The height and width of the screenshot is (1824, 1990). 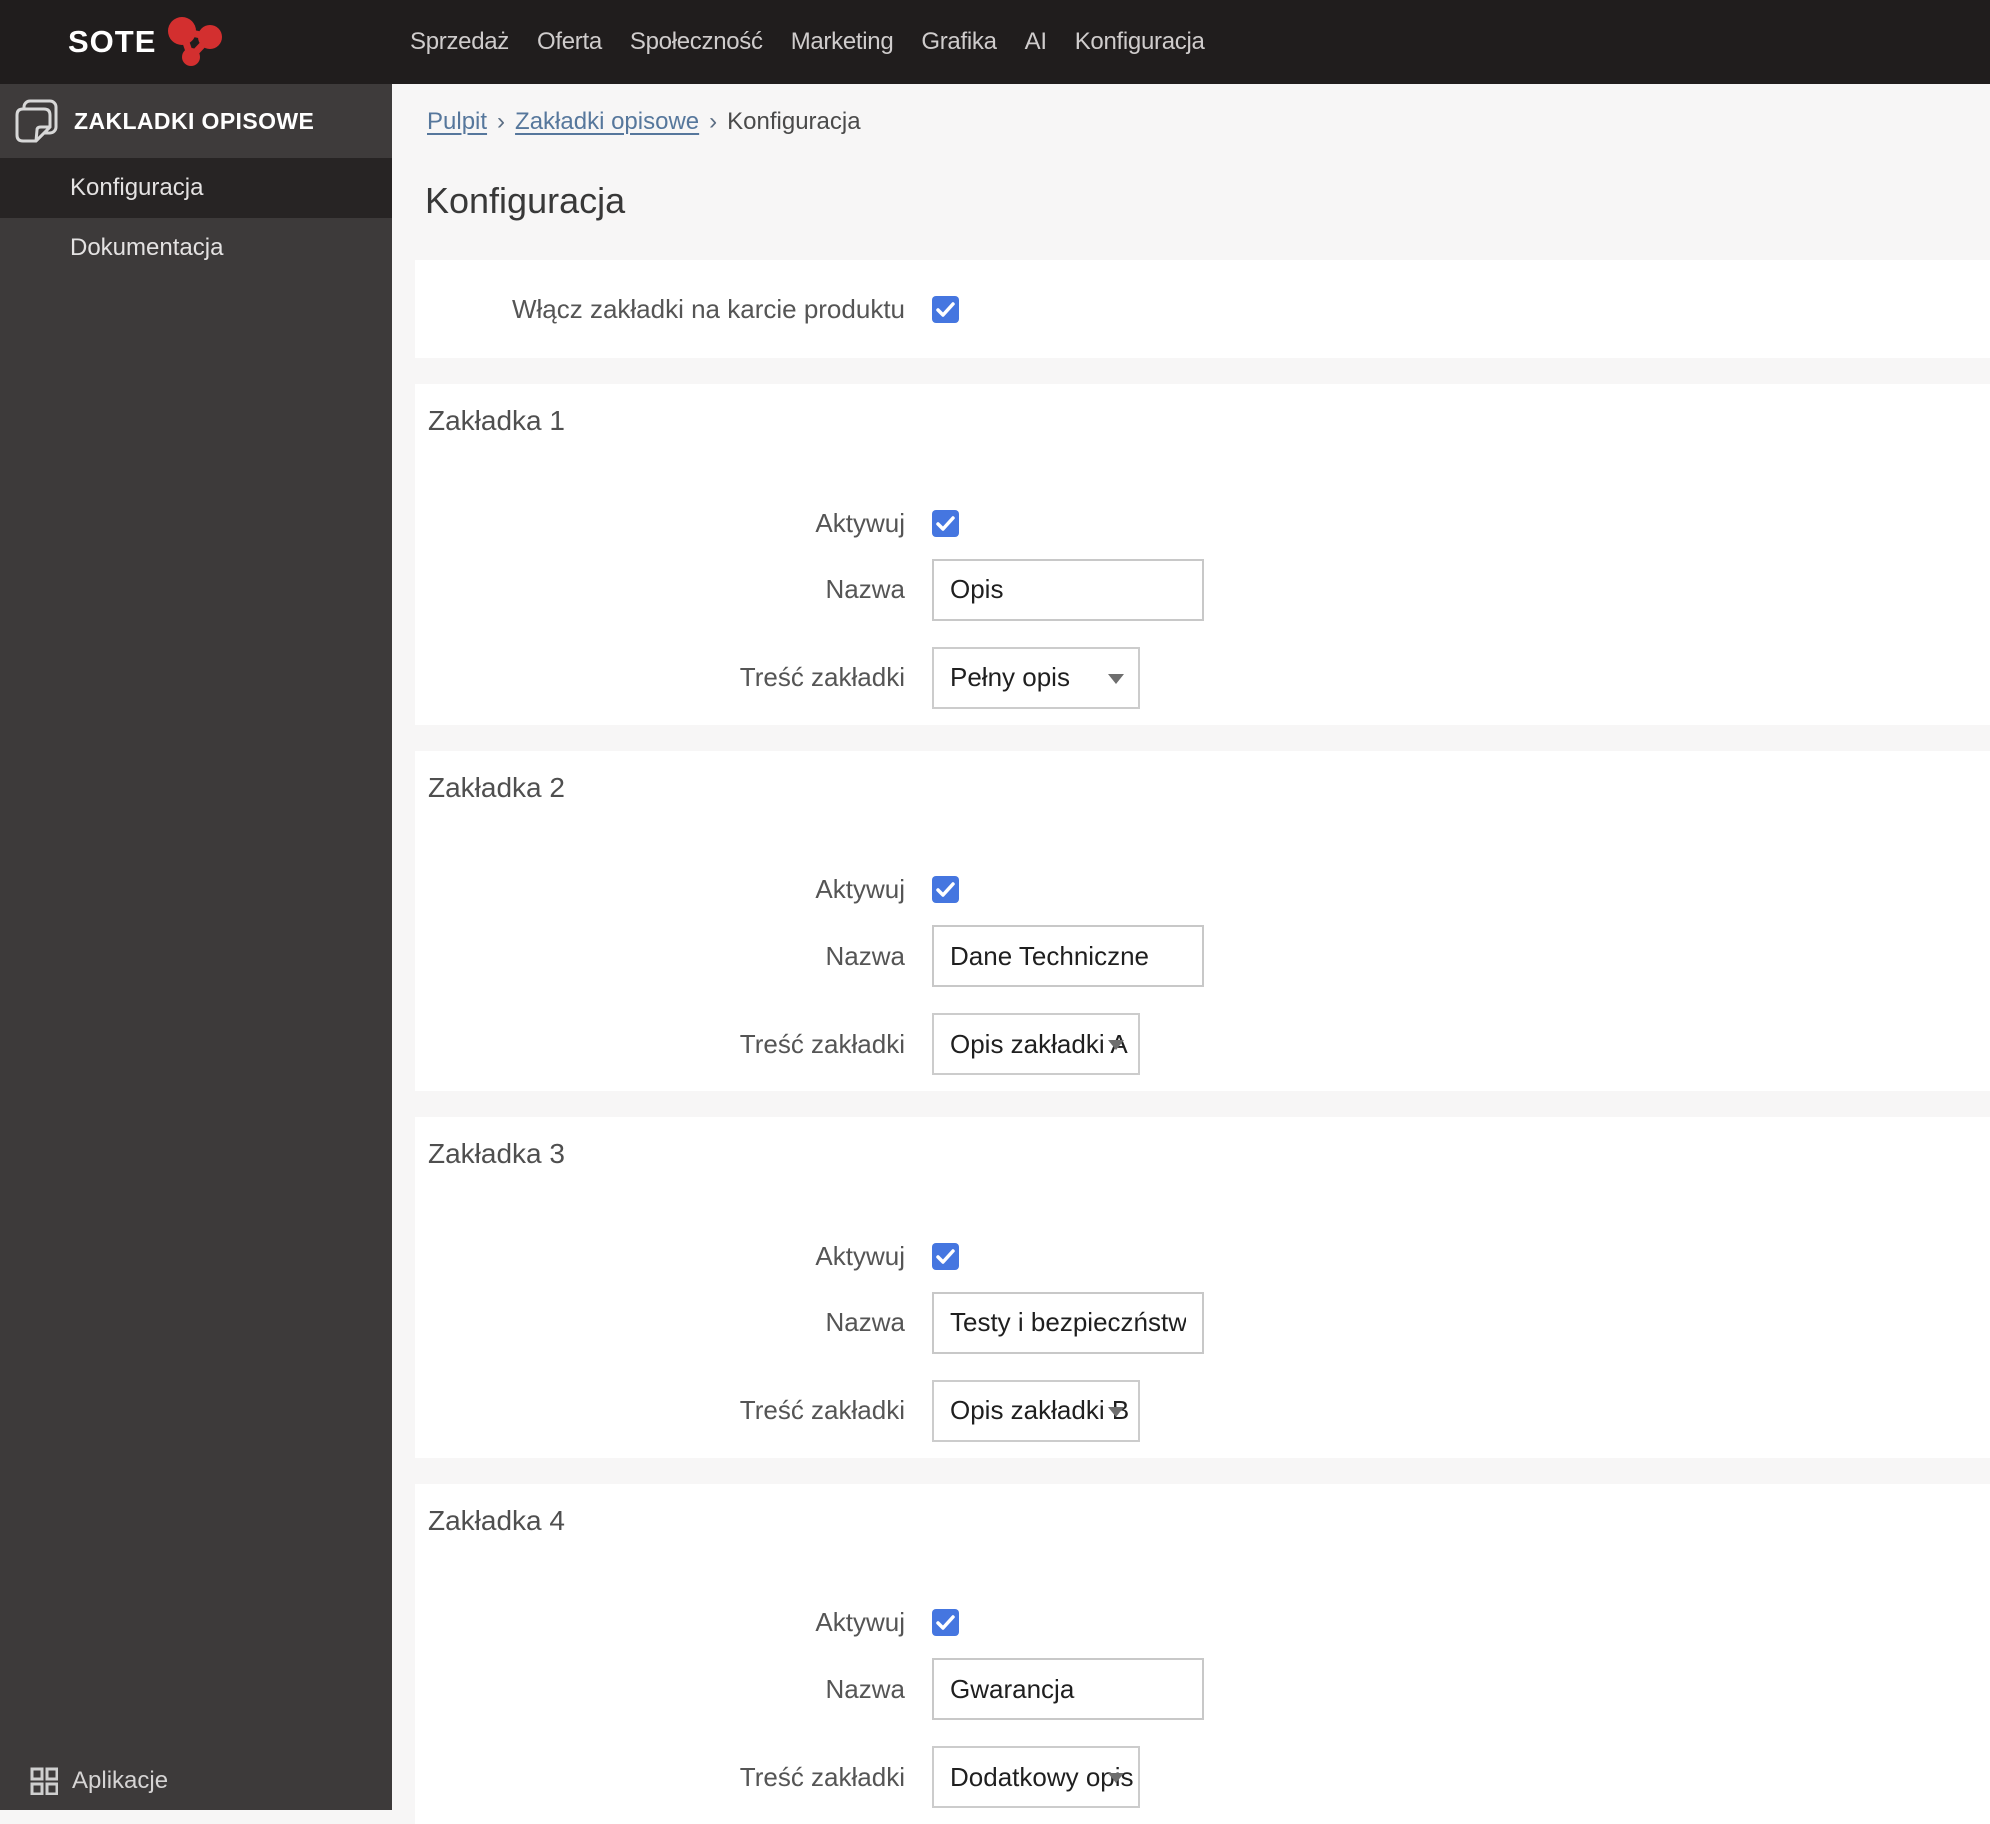 I want to click on tab3-active-checkbox, so click(x=945, y=1256).